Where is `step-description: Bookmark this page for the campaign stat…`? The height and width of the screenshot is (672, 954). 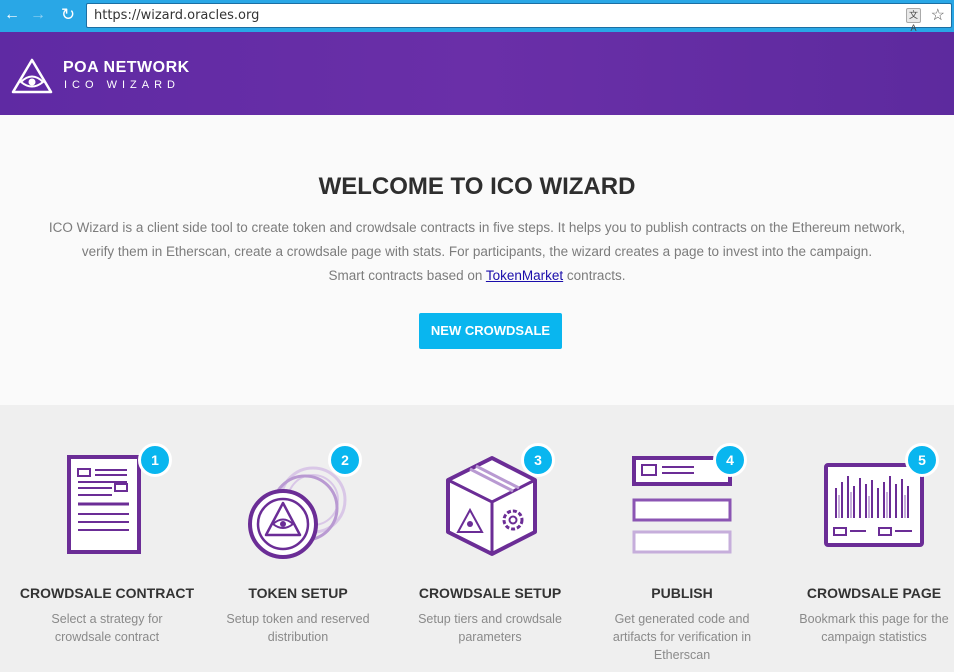
step-description: Bookmark this page for the campaign stat… is located at coordinates (874, 628).